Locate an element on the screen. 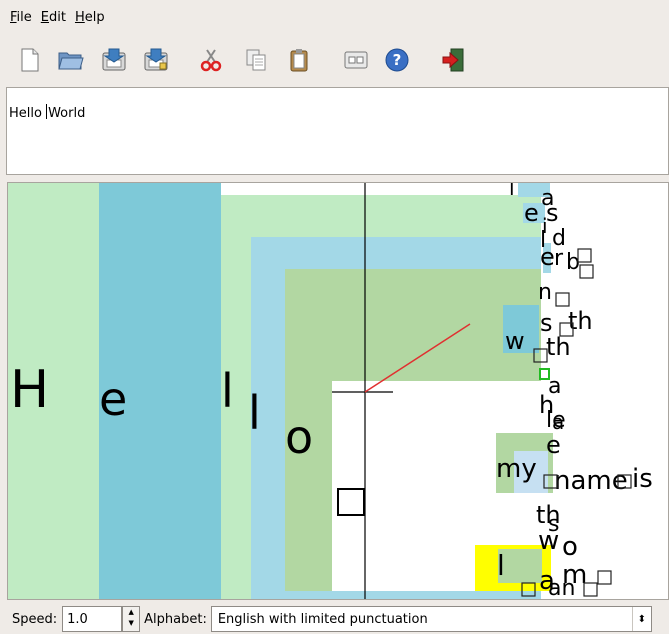 The image size is (669, 634). alphabet-label: Alphabet: is located at coordinates (175, 619).